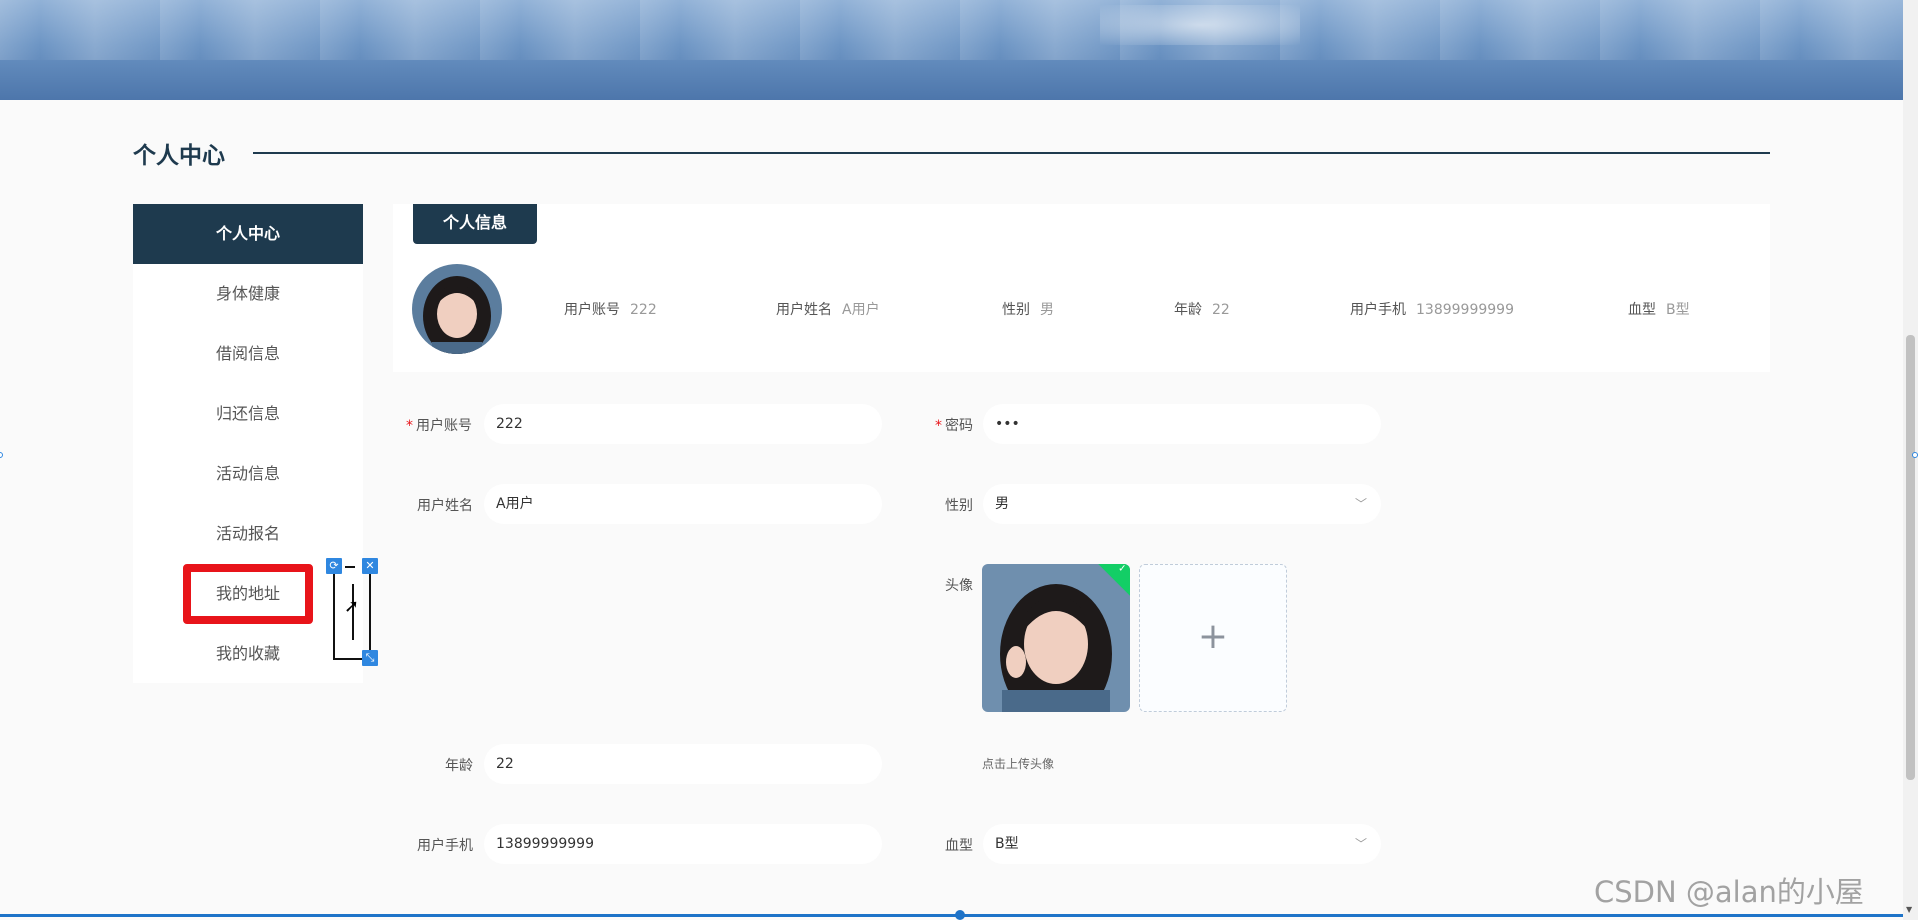  What do you see at coordinates (1659, 310) in the screenshot?
I see `info-blood: 血型 B型` at bounding box center [1659, 310].